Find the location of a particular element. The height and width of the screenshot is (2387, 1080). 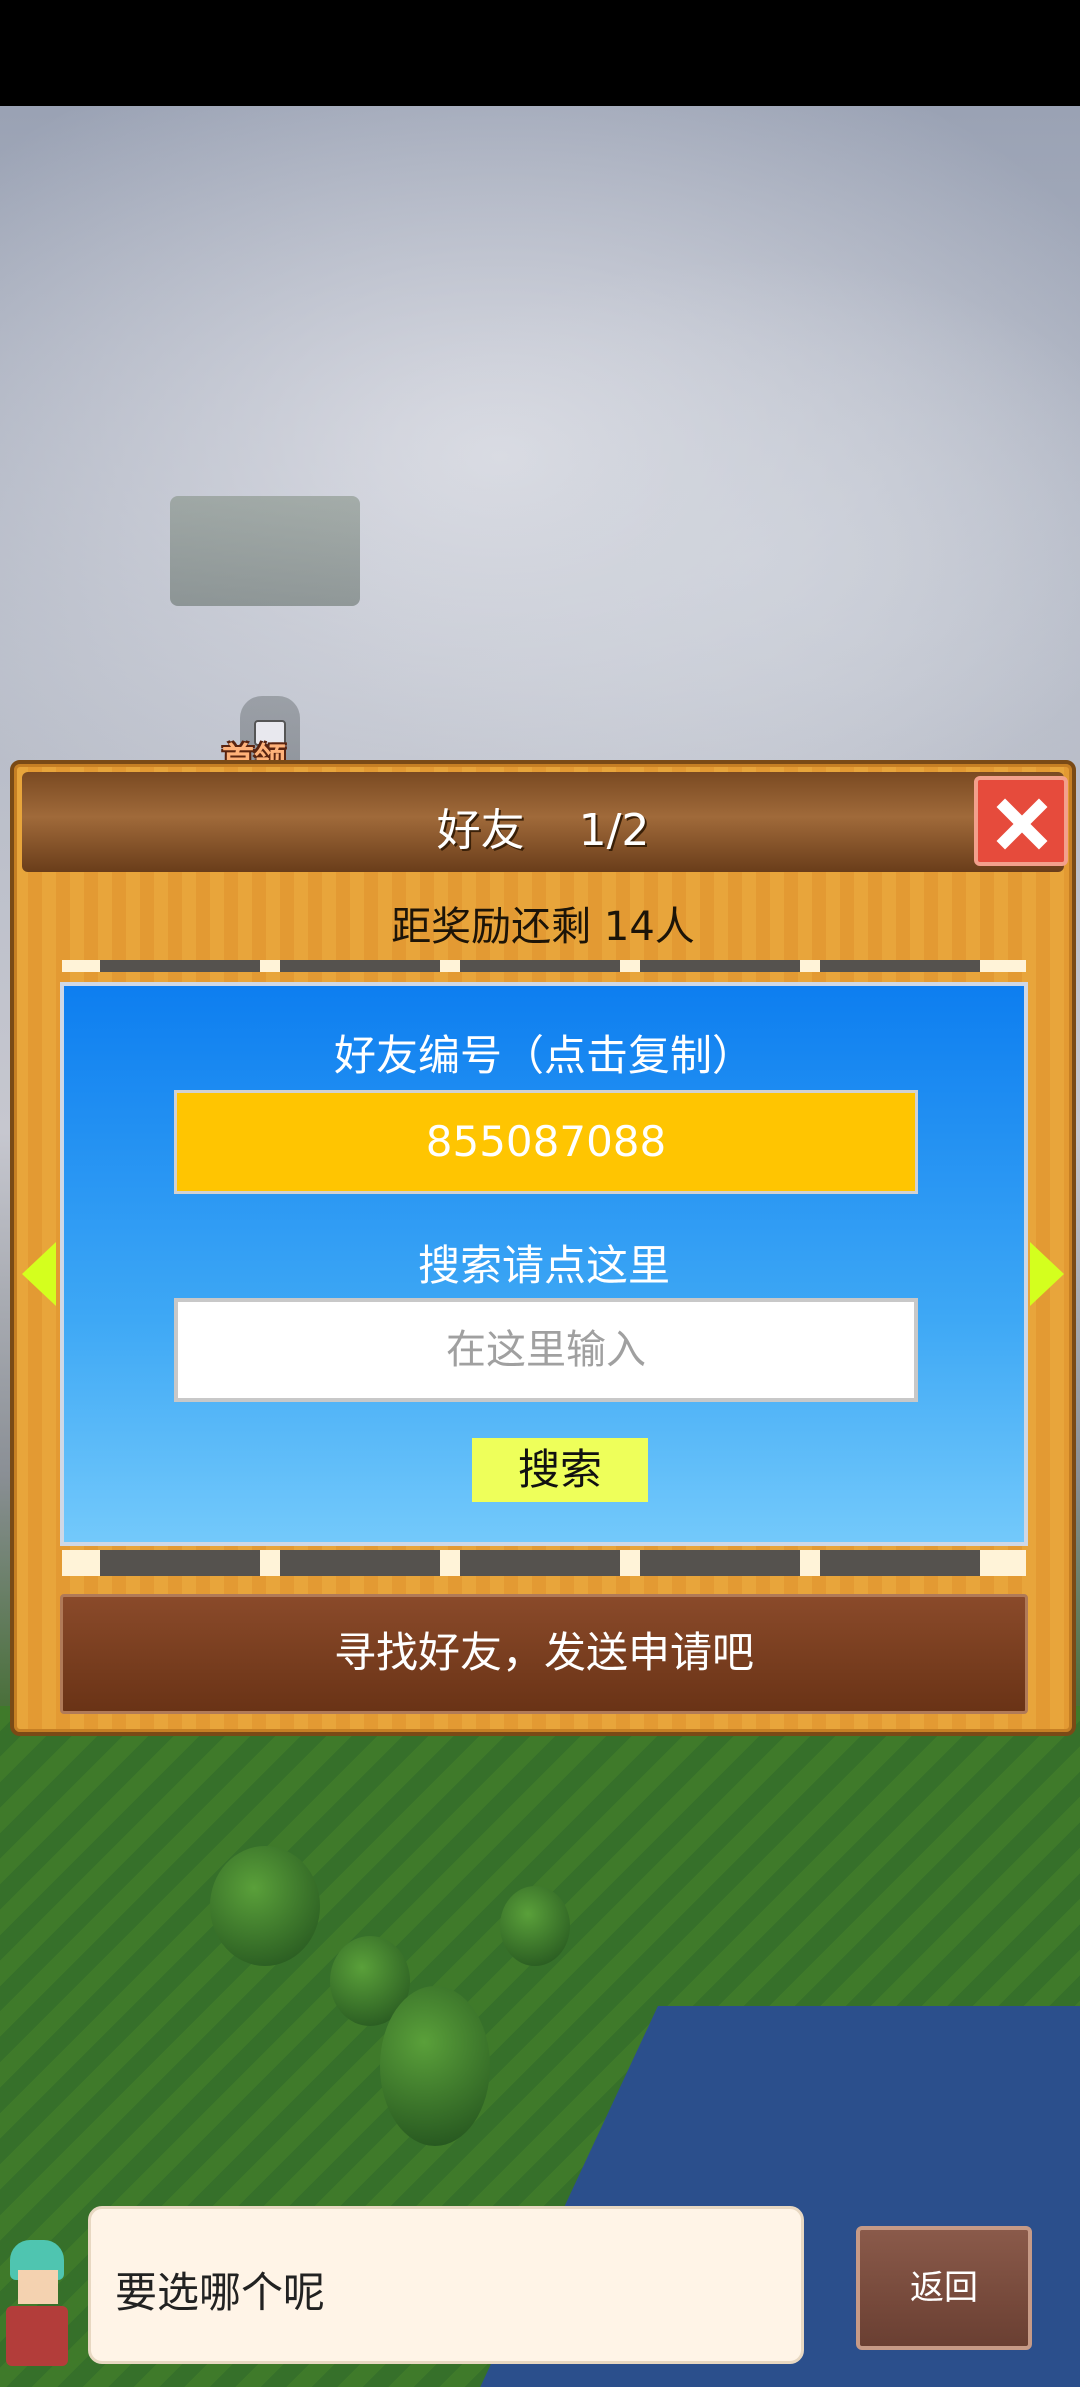

next-page-arrow-icon is located at coordinates (1047, 1274).